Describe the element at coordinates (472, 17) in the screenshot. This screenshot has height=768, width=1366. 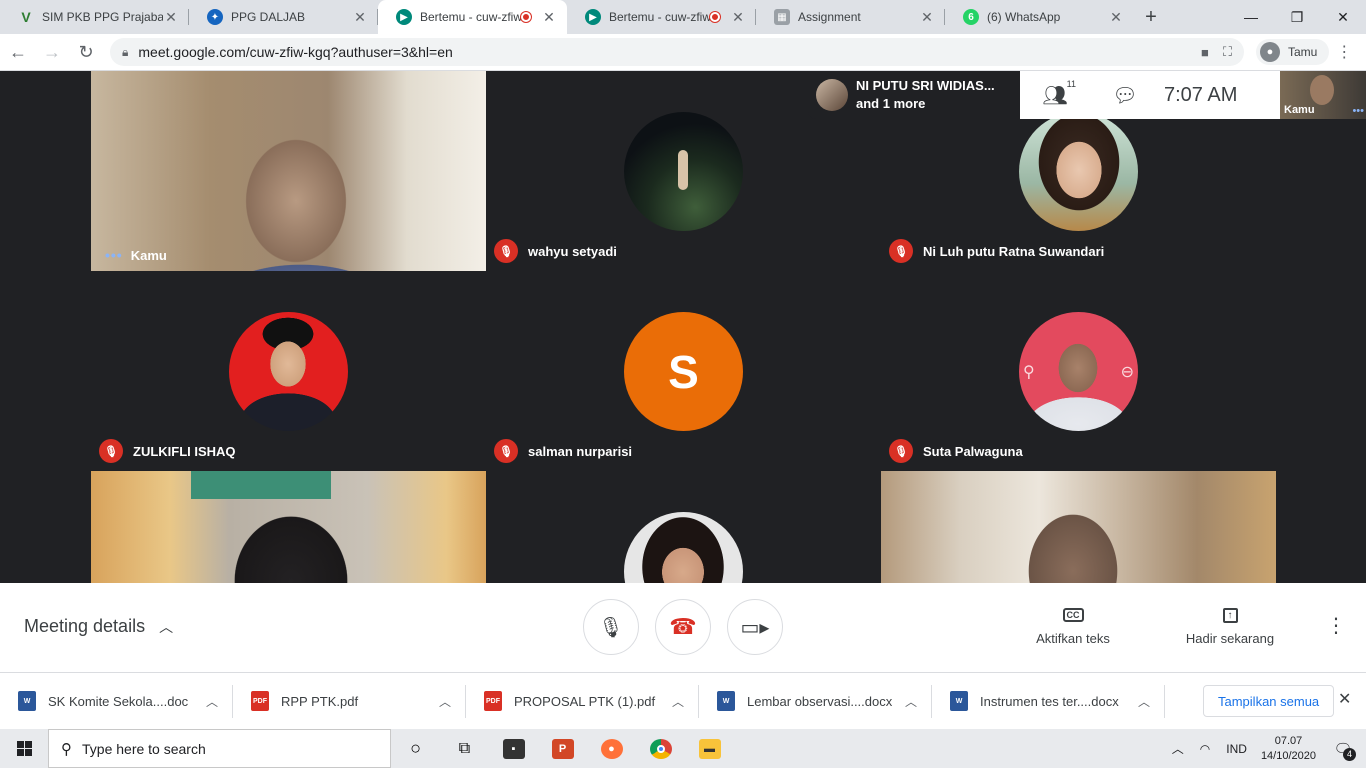
I see `browser-tab-active: ▶ Bertemu - cuw-zfiw ✕` at that location.